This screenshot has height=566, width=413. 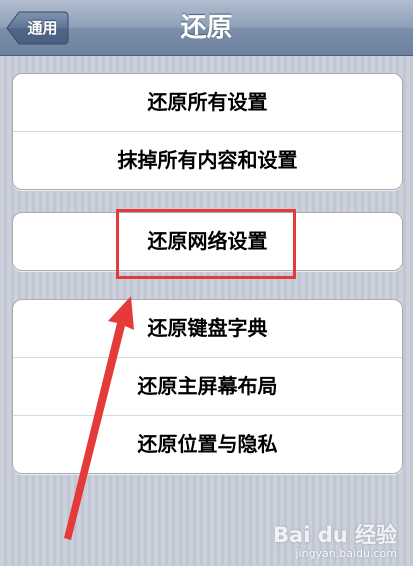 What do you see at coordinates (99, 418) in the screenshot?
I see `annotation-arrow-icon` at bounding box center [99, 418].